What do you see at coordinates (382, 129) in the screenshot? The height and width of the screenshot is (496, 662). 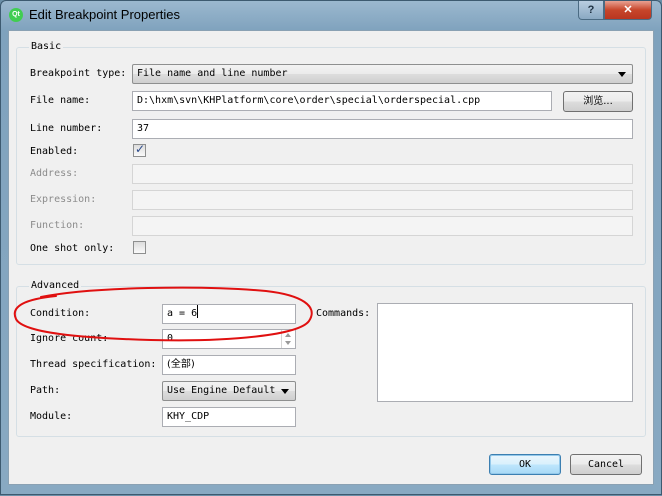 I see `line-number-field: 37` at bounding box center [382, 129].